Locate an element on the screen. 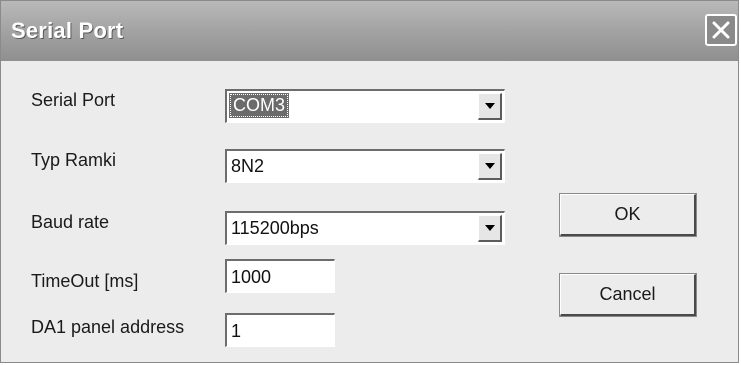 The height and width of the screenshot is (365, 741). close-icon is located at coordinates (721, 30).